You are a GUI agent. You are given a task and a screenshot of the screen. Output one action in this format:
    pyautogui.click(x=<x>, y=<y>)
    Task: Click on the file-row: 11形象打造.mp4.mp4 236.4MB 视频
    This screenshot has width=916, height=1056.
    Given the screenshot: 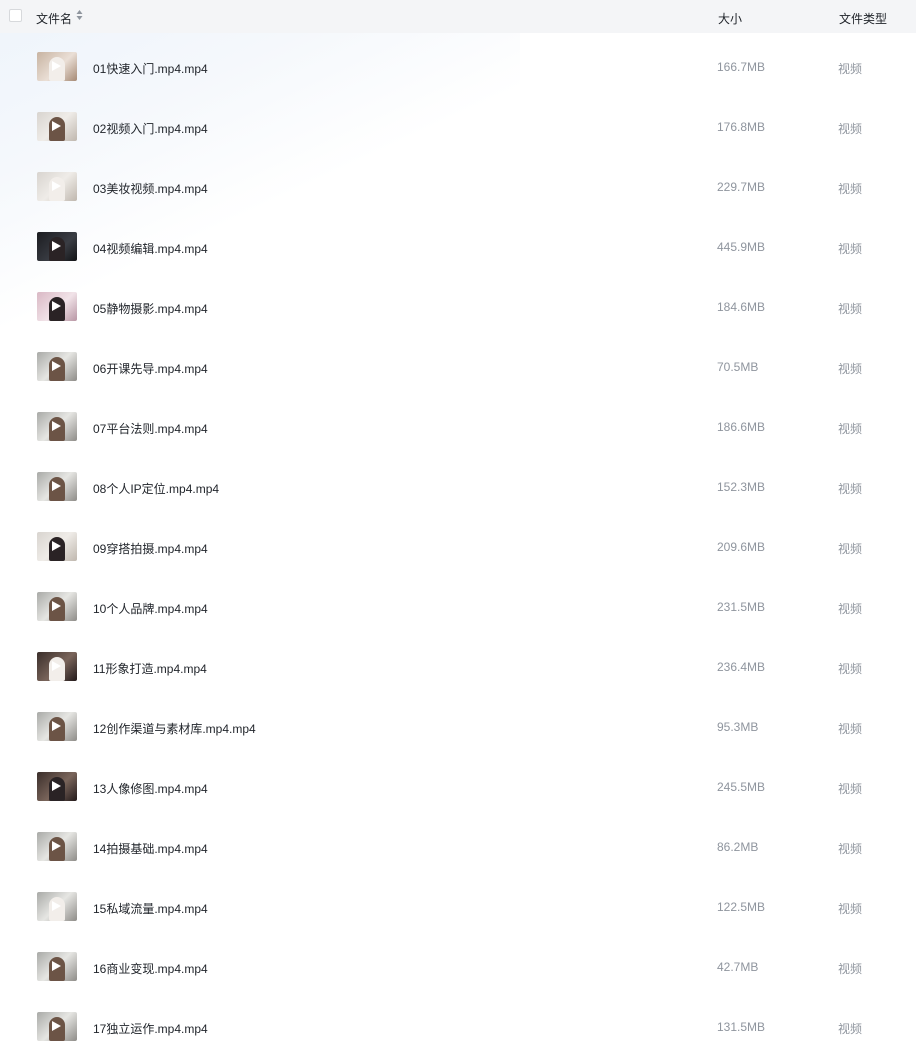 What is the action you would take?
    pyautogui.click(x=458, y=666)
    